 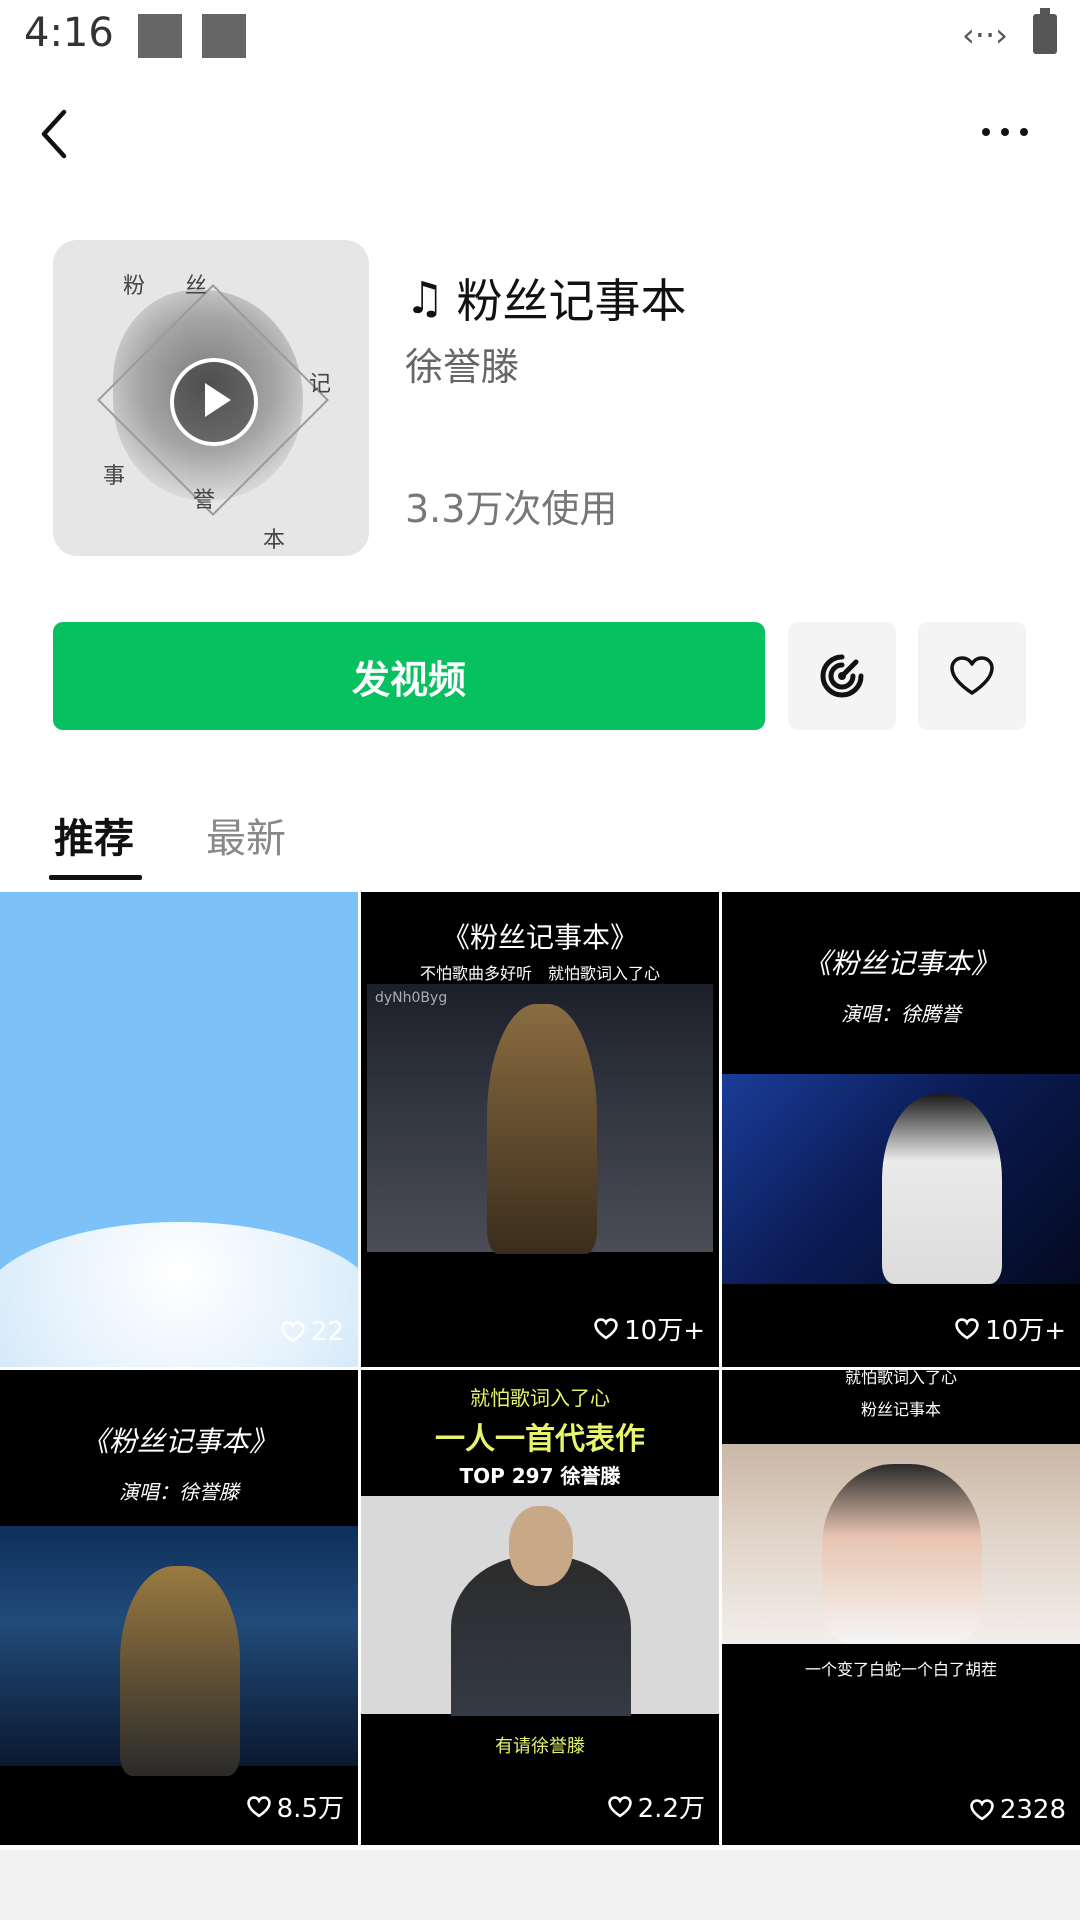 I want to click on cover-char: 记, so click(x=320, y=384).